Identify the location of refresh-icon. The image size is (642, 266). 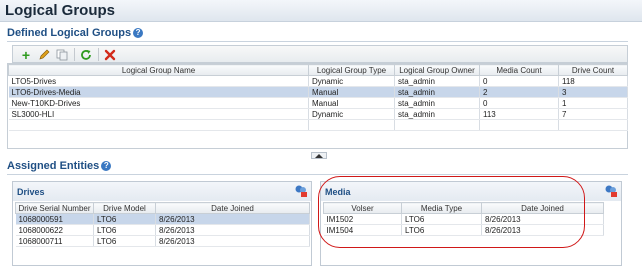
(86, 54).